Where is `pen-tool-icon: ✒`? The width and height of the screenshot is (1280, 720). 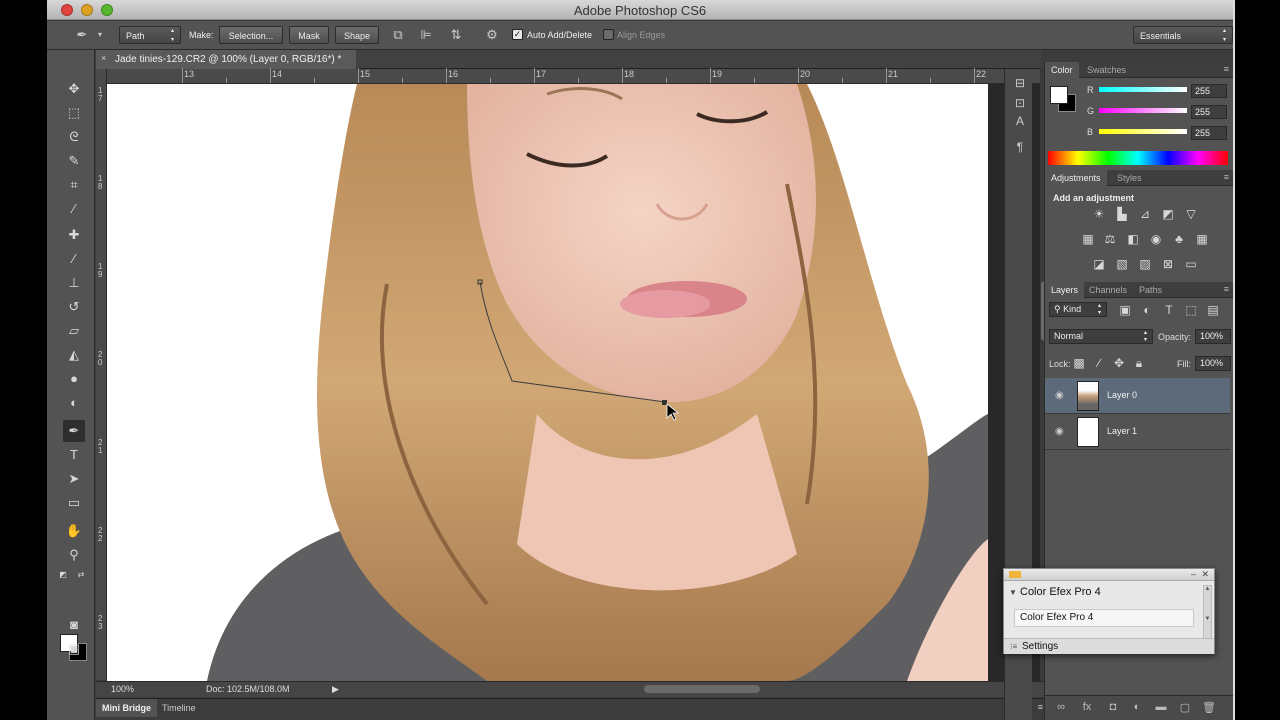 pen-tool-icon: ✒ is located at coordinates (74, 431).